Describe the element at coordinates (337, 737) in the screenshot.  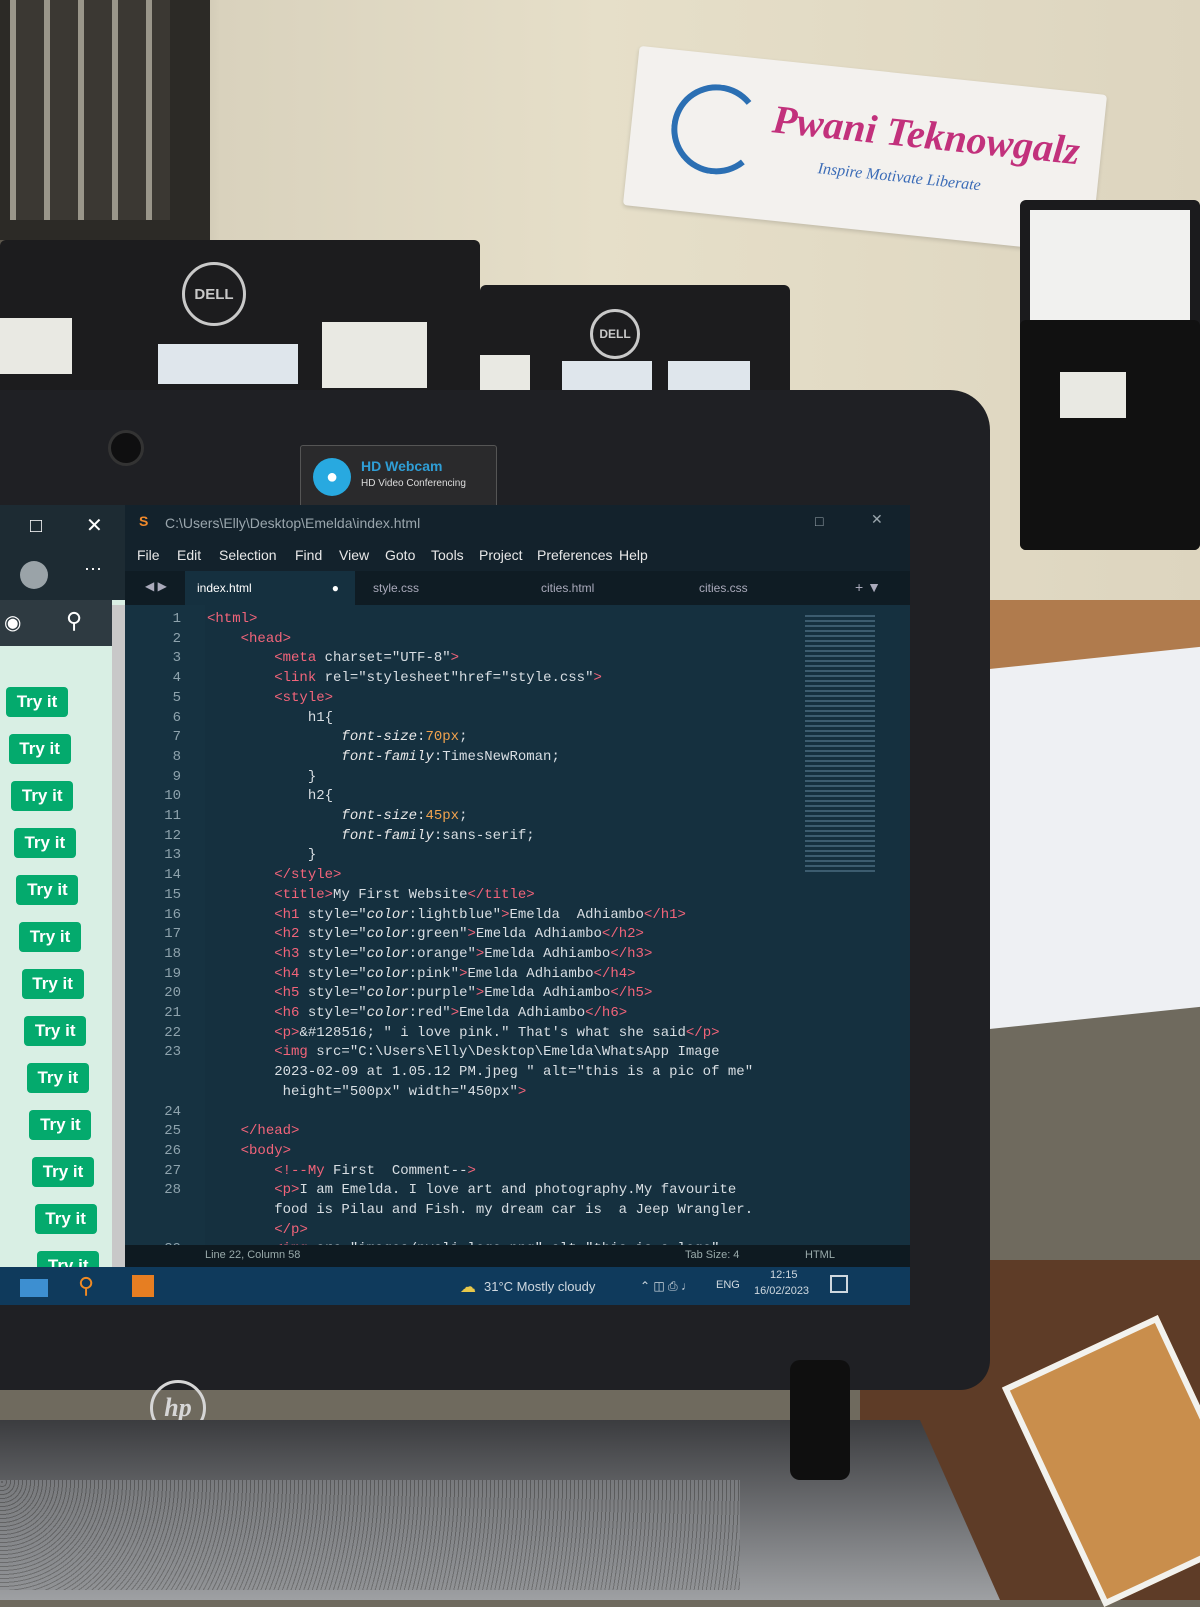
I see `code-line: font-size:70px;` at that location.